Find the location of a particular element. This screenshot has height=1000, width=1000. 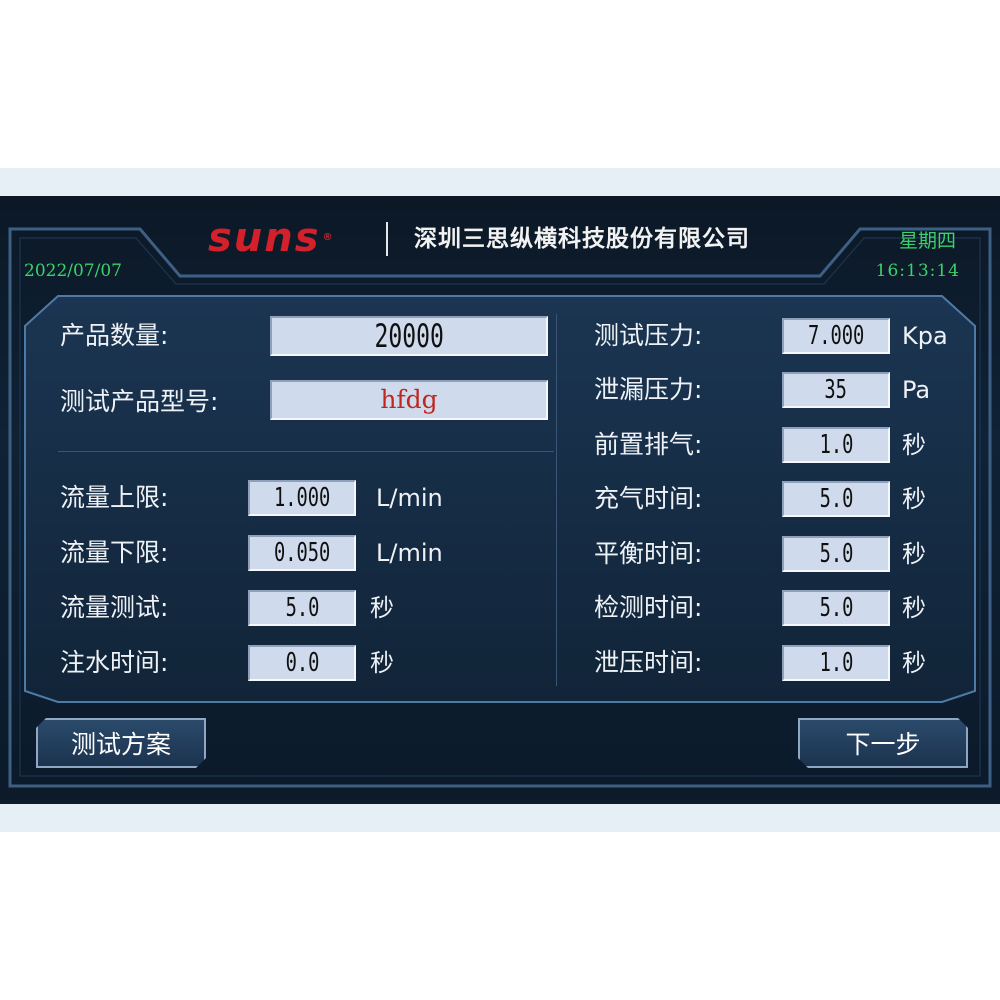

release-time-label: 泄压时间: is located at coordinates (648, 662).